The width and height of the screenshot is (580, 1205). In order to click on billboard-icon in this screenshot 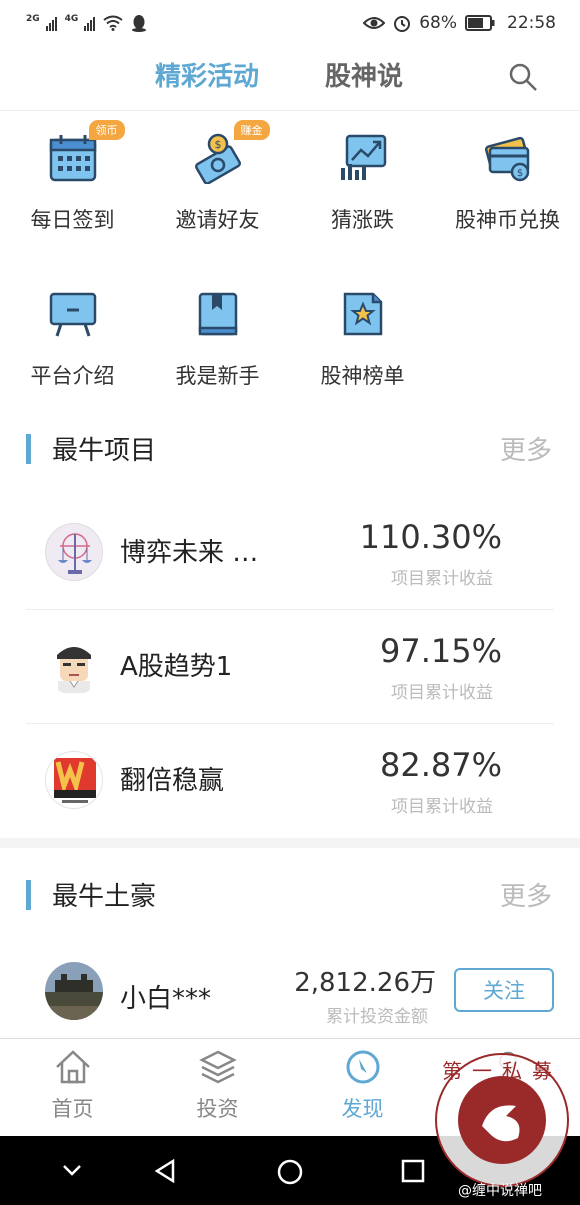, I will do `click(72, 314)`.